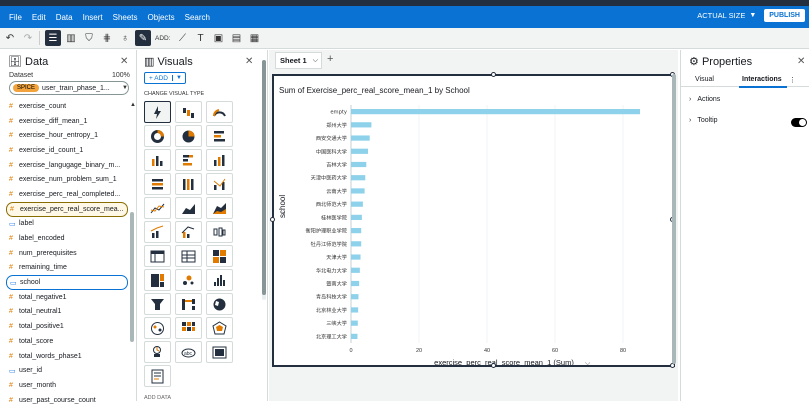 This screenshot has height=407, width=809. I want to click on visual-type-sankey, so click(188, 304).